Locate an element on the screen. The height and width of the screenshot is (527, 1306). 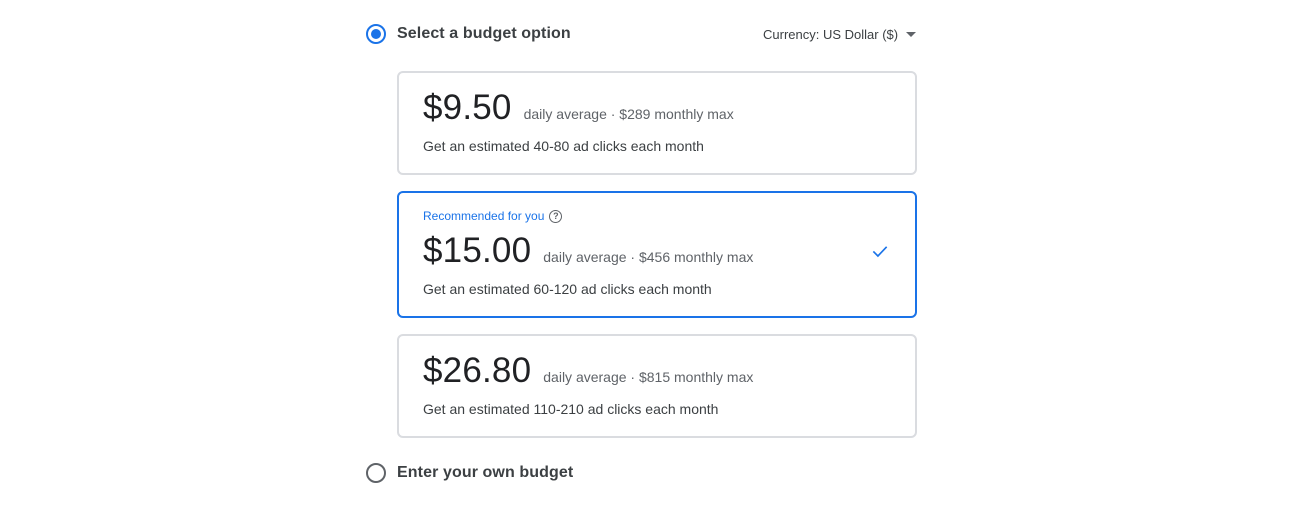
currency-dropdown: Currency: US Dollar ($) is located at coordinates (840, 34).